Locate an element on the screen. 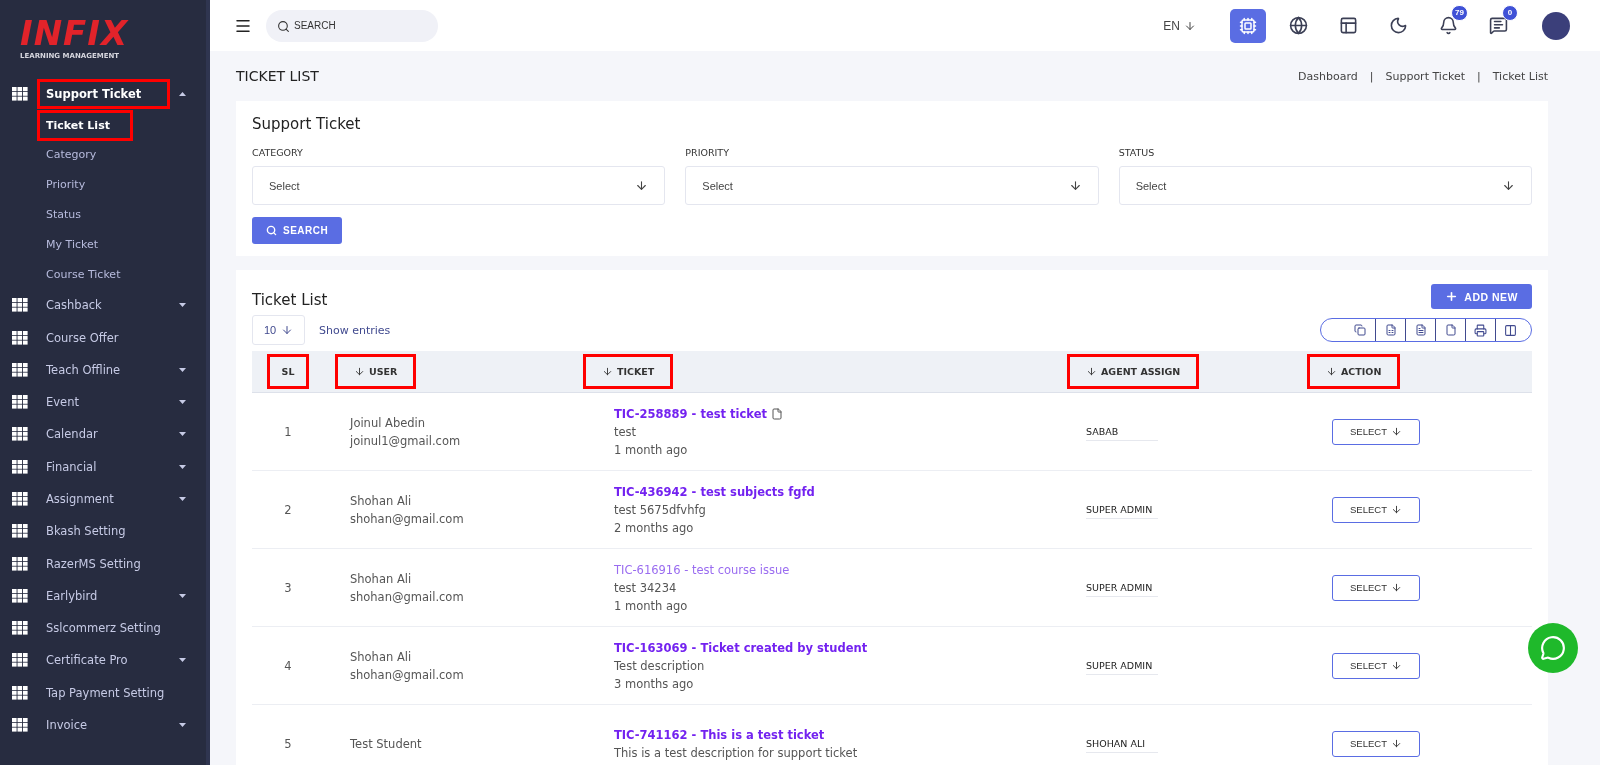  agent-name: SUPER ADMIN is located at coordinates (1122, 509).